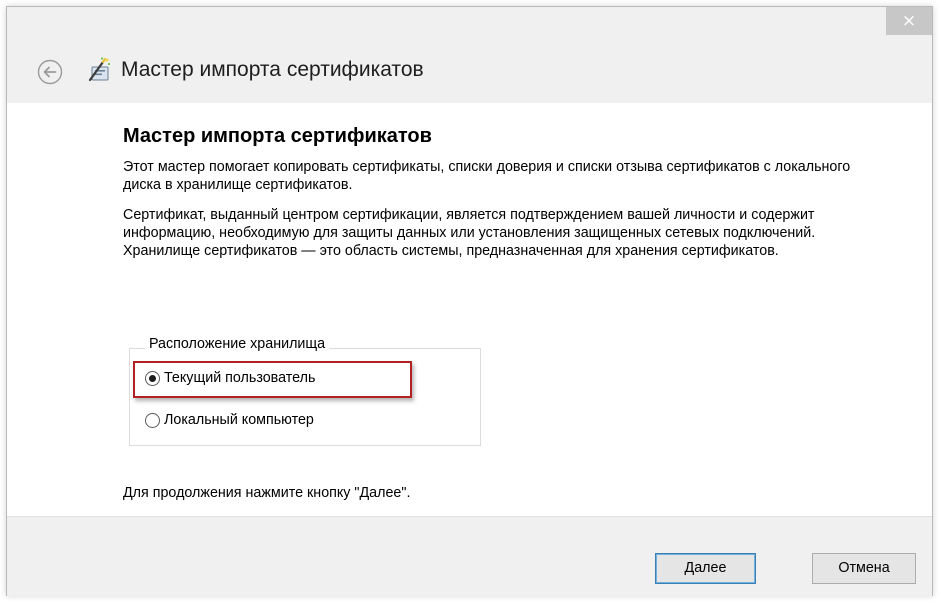 The height and width of the screenshot is (604, 941). Describe the element at coordinates (469, 556) in the screenshot. I see `button-bar: Далее Отмена` at that location.